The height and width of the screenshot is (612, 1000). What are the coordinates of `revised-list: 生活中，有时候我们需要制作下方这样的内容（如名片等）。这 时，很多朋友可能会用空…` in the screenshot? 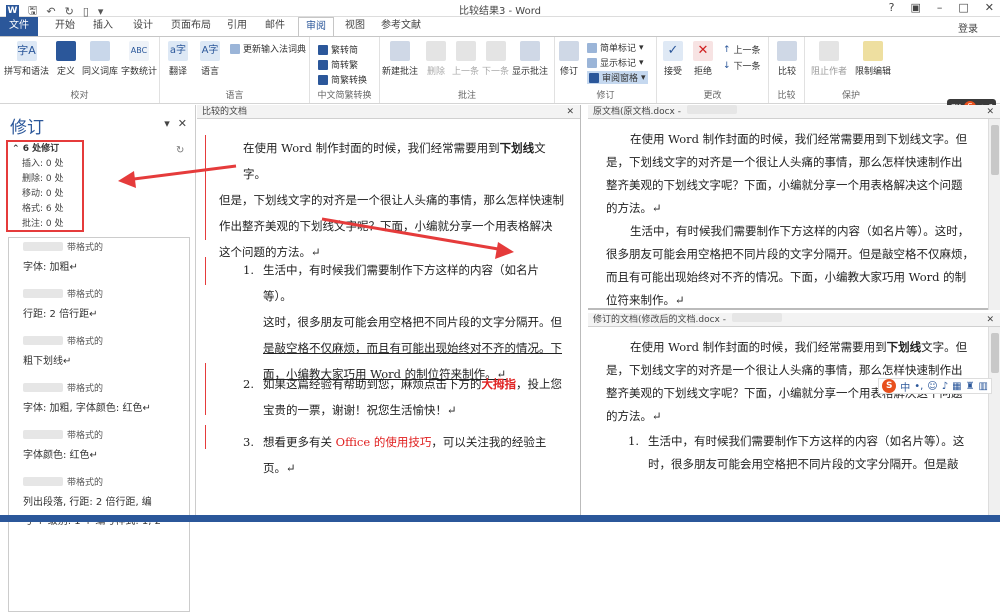 It's located at (813, 453).